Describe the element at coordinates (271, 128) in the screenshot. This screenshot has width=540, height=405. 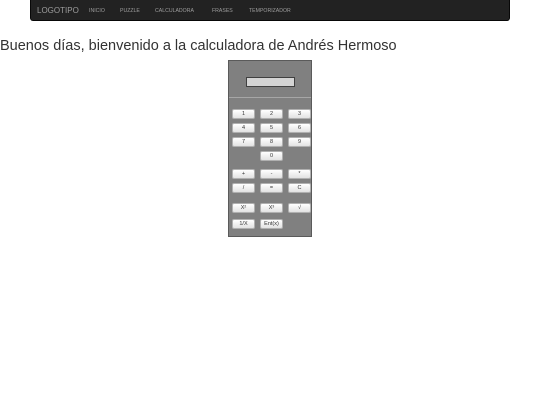
I see `key-5: 5` at that location.